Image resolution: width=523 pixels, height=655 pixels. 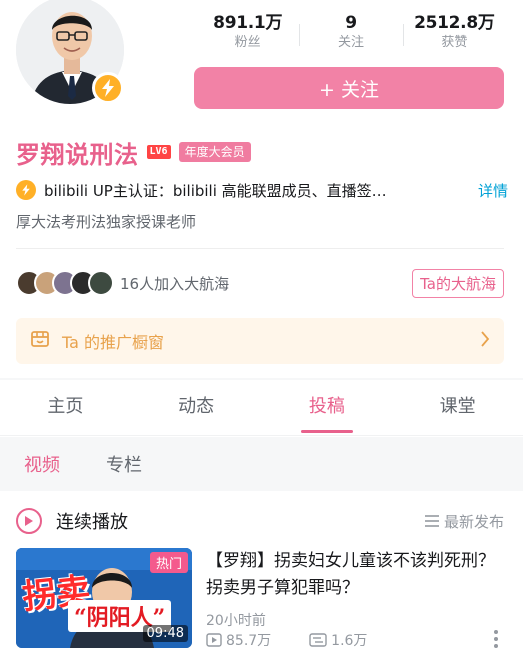 What do you see at coordinates (493, 190) in the screenshot?
I see `certification-details-link: 详情` at bounding box center [493, 190].